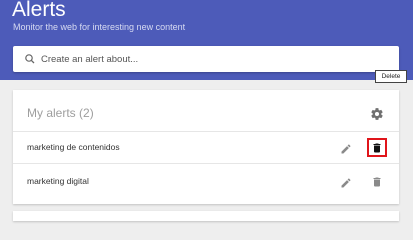 This screenshot has height=240, width=413. I want to click on card-title: My alerts (2), so click(60, 113).